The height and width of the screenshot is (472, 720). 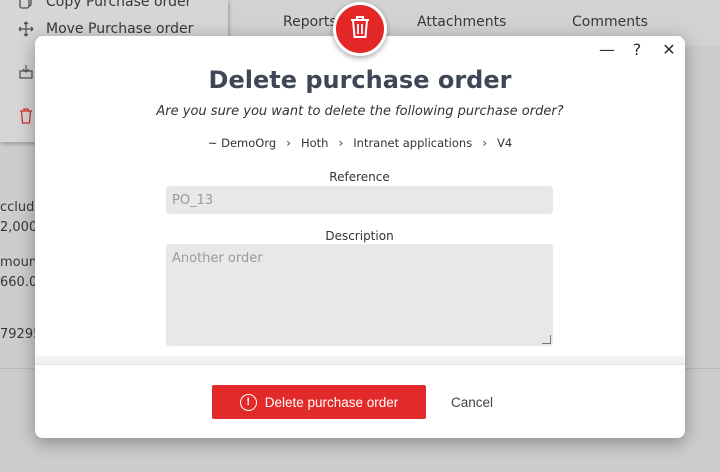 I want to click on description-field: Another order, so click(x=359, y=295).